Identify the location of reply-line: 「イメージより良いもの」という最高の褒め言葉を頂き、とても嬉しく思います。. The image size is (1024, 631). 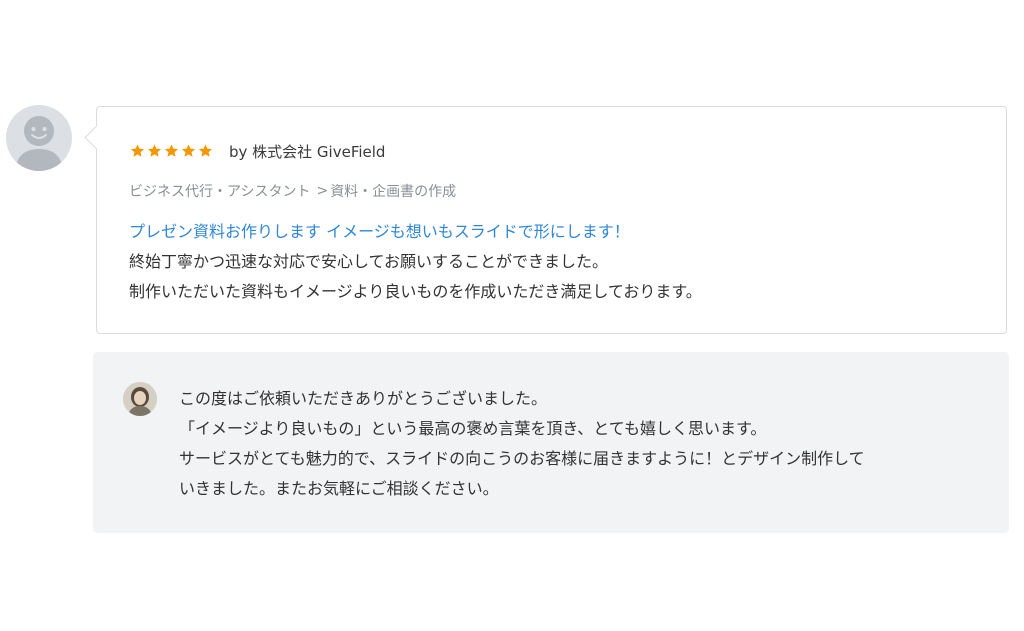
(473, 428).